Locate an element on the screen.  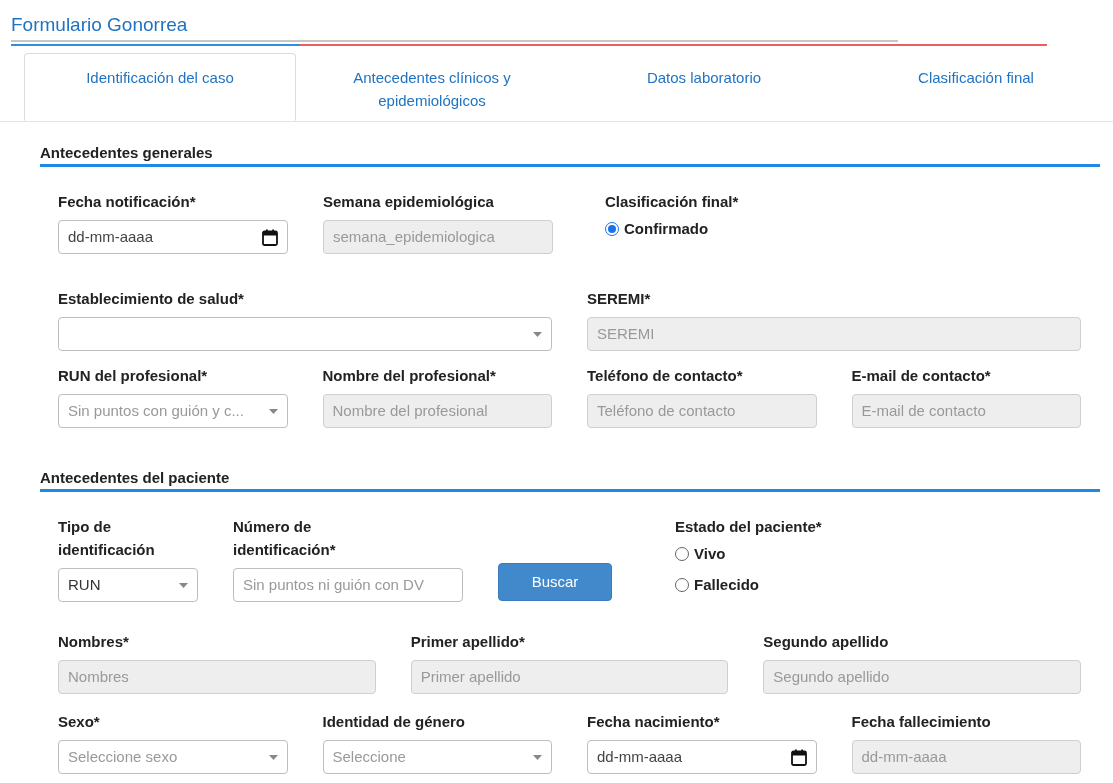
field-label: Teléfono de contacto* is located at coordinates (665, 376).